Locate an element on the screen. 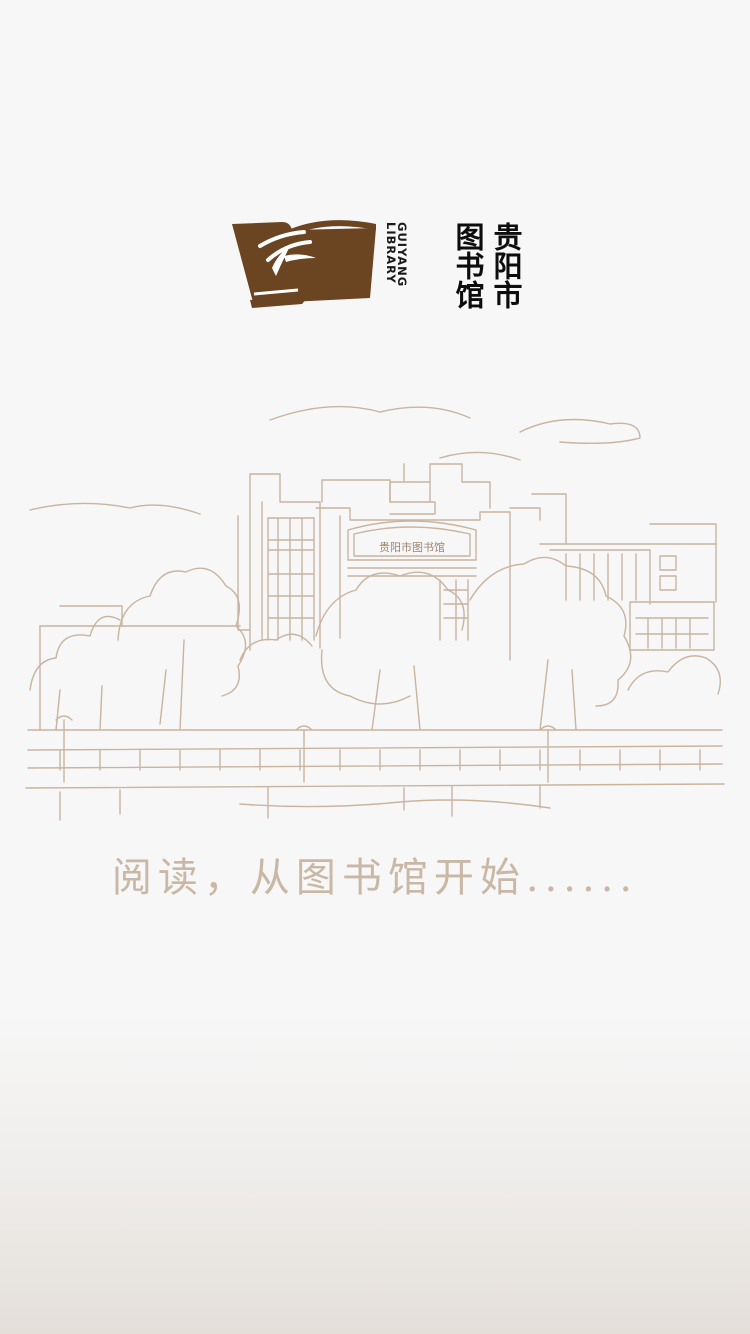 The height and width of the screenshot is (1334, 750). building-sign-text: 贵阳市图书馆 is located at coordinates (412, 547).